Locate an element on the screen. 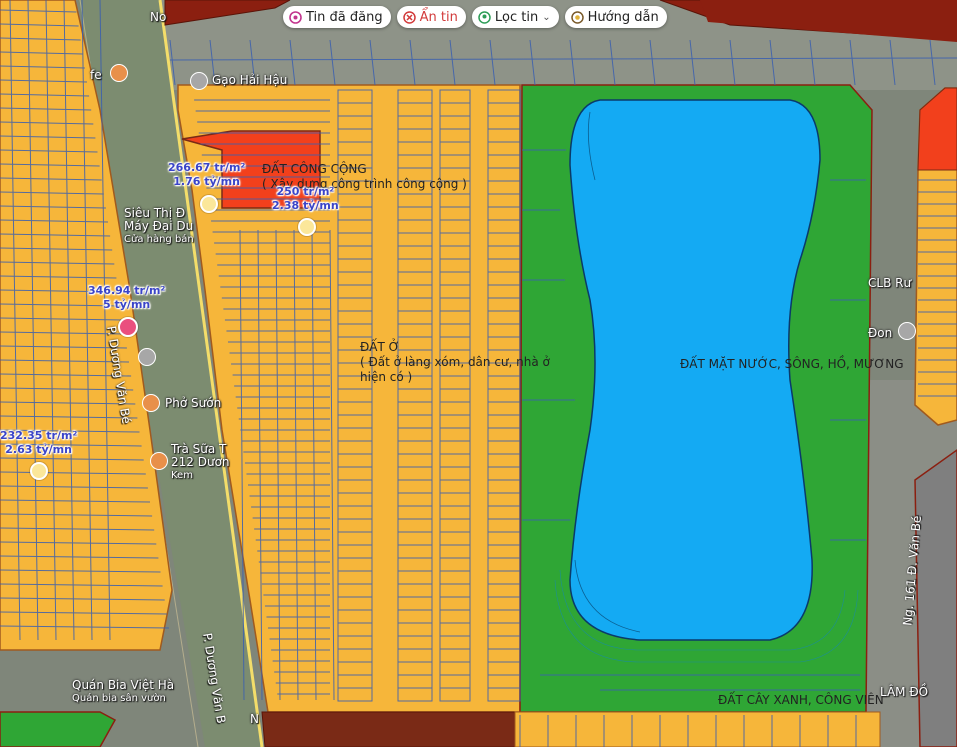 The image size is (957, 747). poi-line: Cửa hàng bán is located at coordinates (159, 239).